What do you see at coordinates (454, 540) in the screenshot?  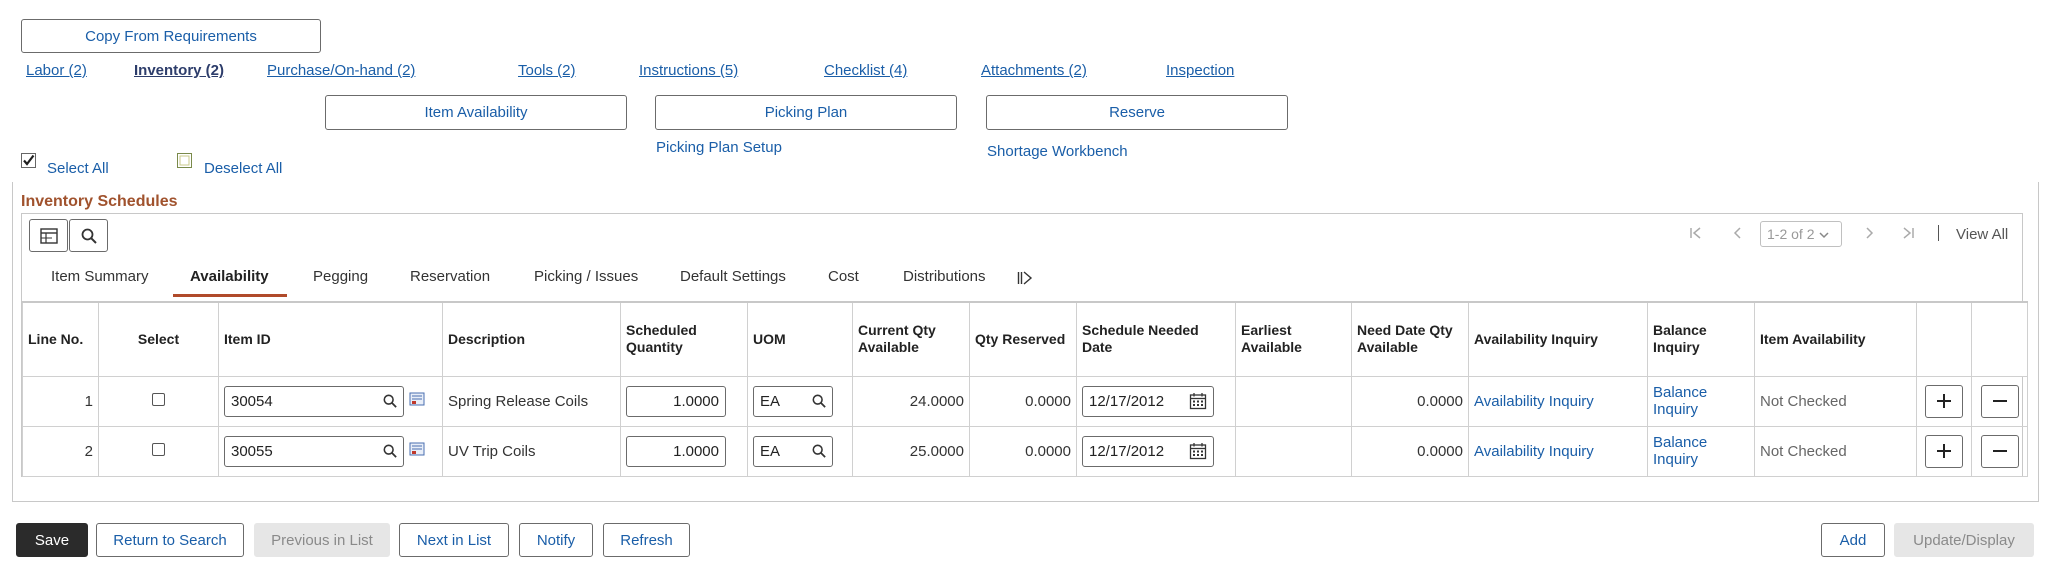 I see `next-in-list-button: Next in List` at bounding box center [454, 540].